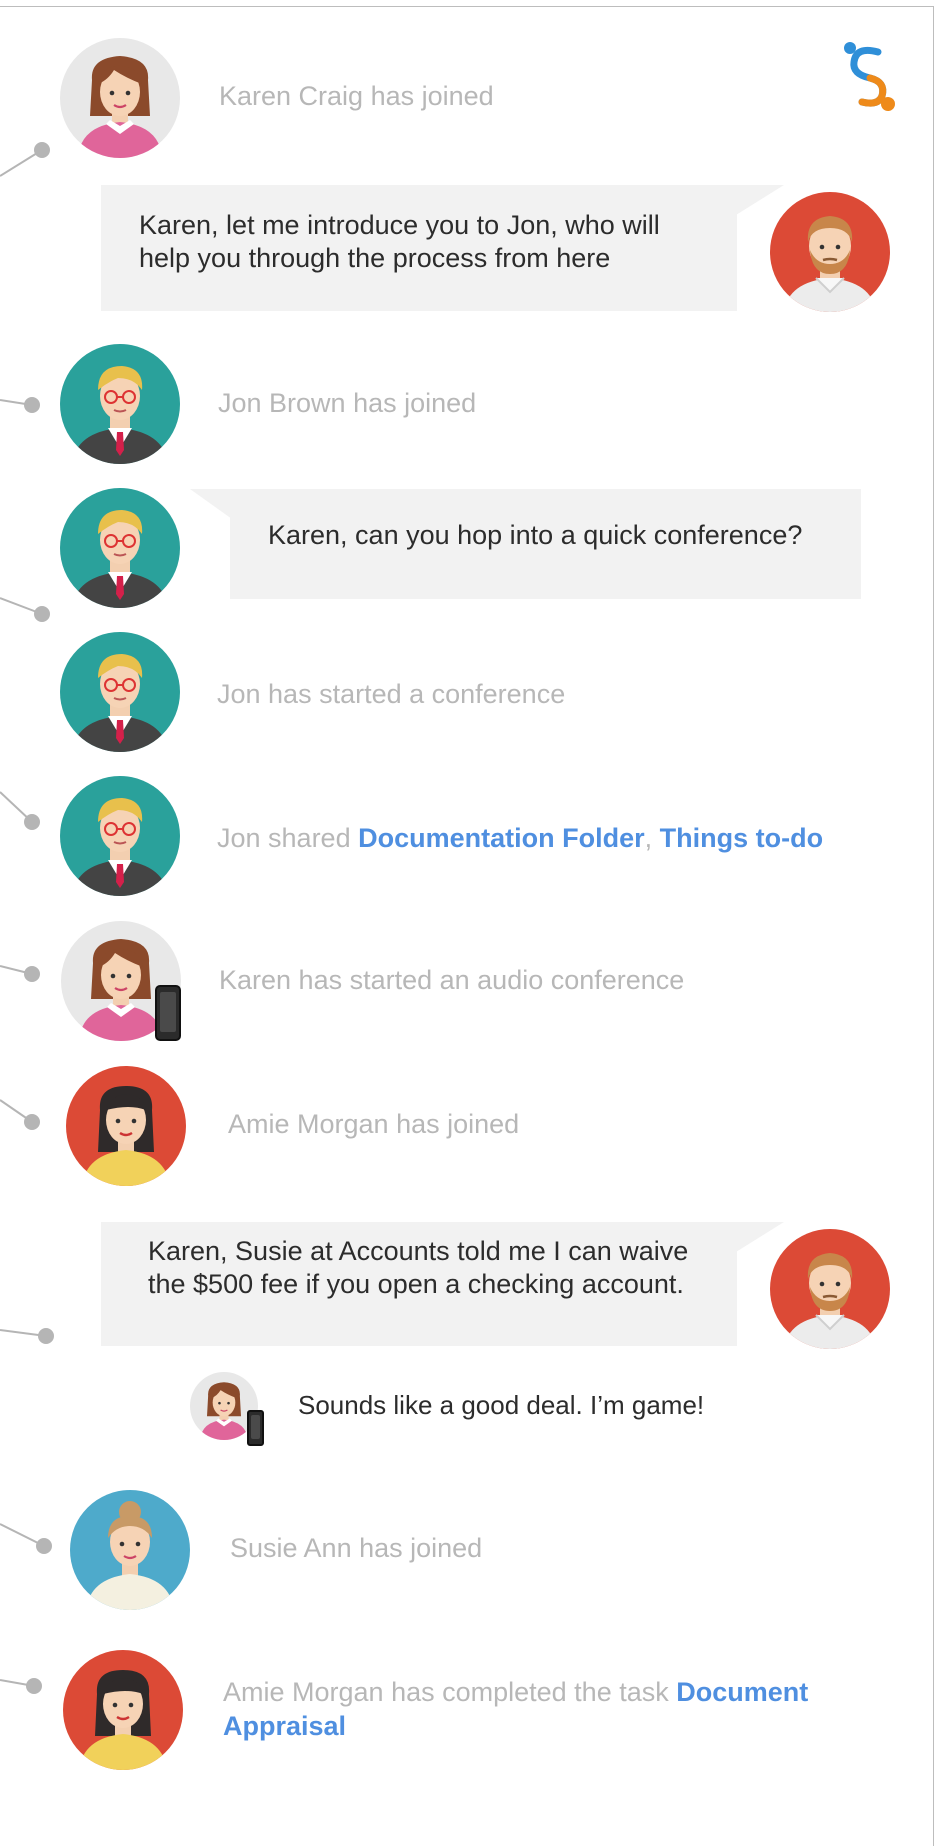 This screenshot has width=936, height=1846. What do you see at coordinates (120, 98) in the screenshot?
I see `avatar-karen-craig` at bounding box center [120, 98].